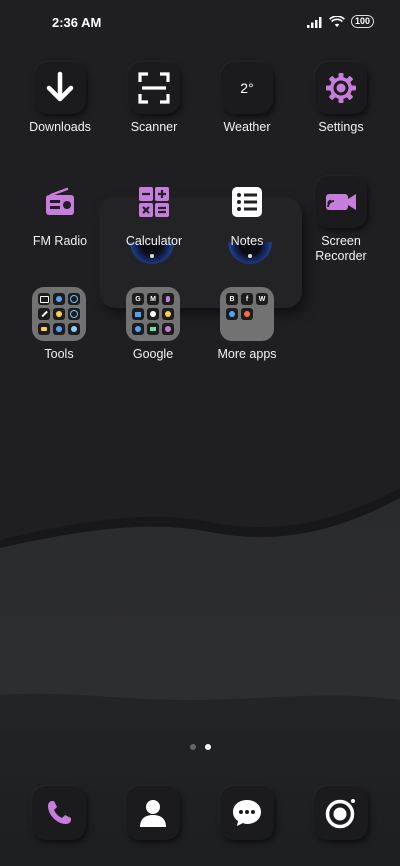 This screenshot has width=400, height=866. Describe the element at coordinates (362, 21) in the screenshot. I see `battery-indicator: 100` at that location.